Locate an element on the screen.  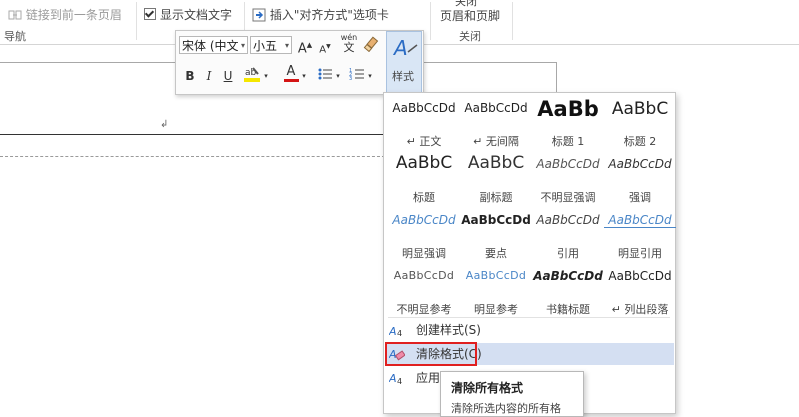
font-size-combo: 小五 ▾ is located at coordinates (271, 45).